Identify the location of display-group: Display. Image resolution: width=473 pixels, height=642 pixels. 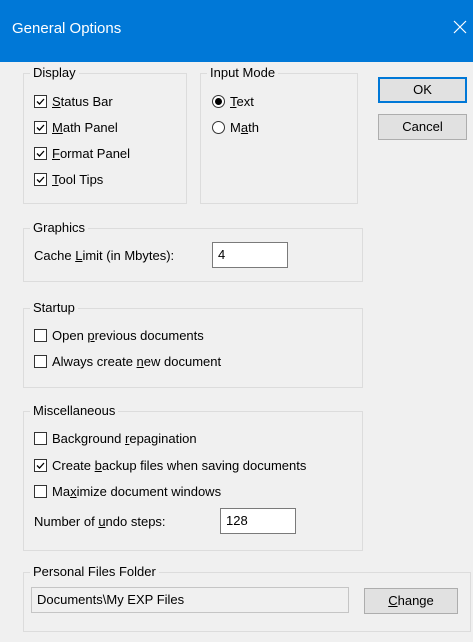
(105, 134).